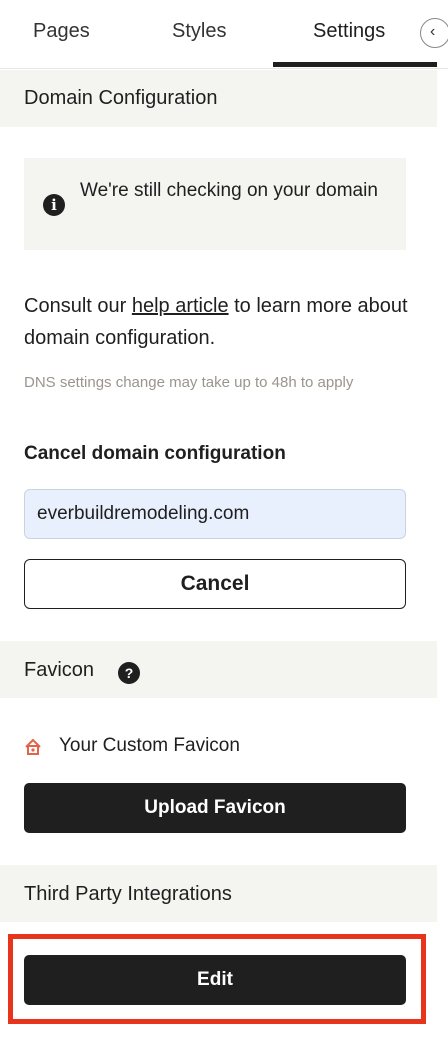 The image size is (448, 1050). Describe the element at coordinates (215, 204) in the screenshot. I see `domain-status-notice: i We're still checking on your domain` at that location.